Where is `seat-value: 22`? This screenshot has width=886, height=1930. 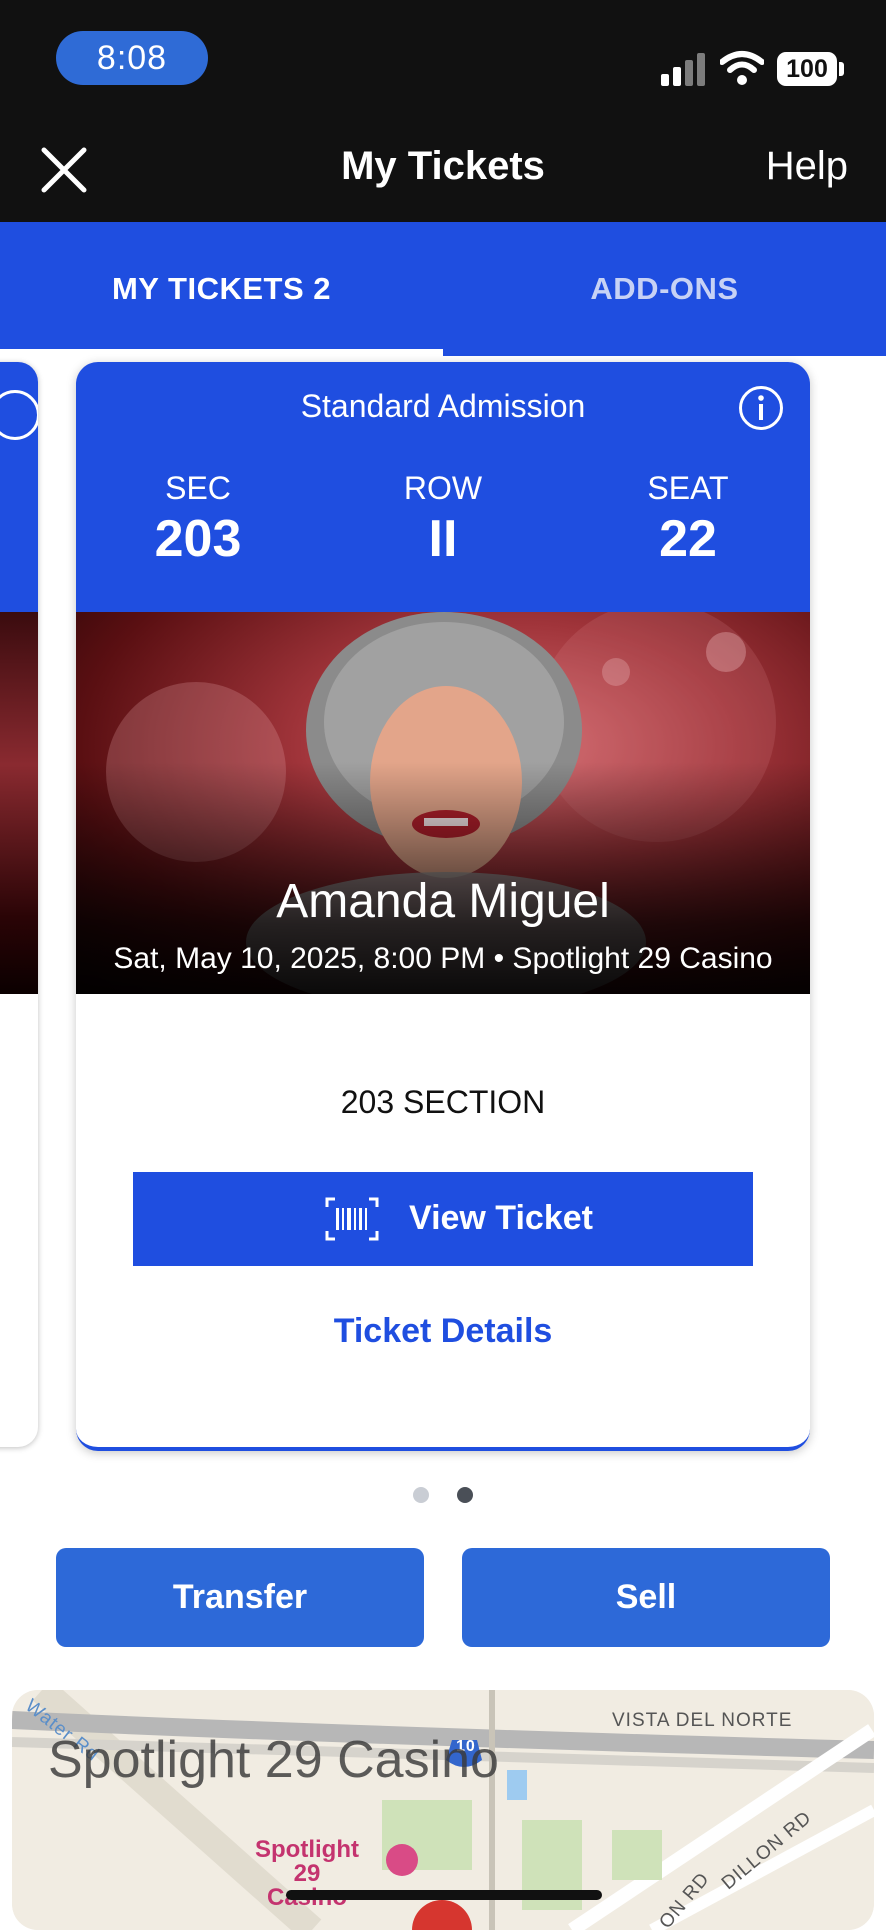 seat-value: 22 is located at coordinates (688, 539).